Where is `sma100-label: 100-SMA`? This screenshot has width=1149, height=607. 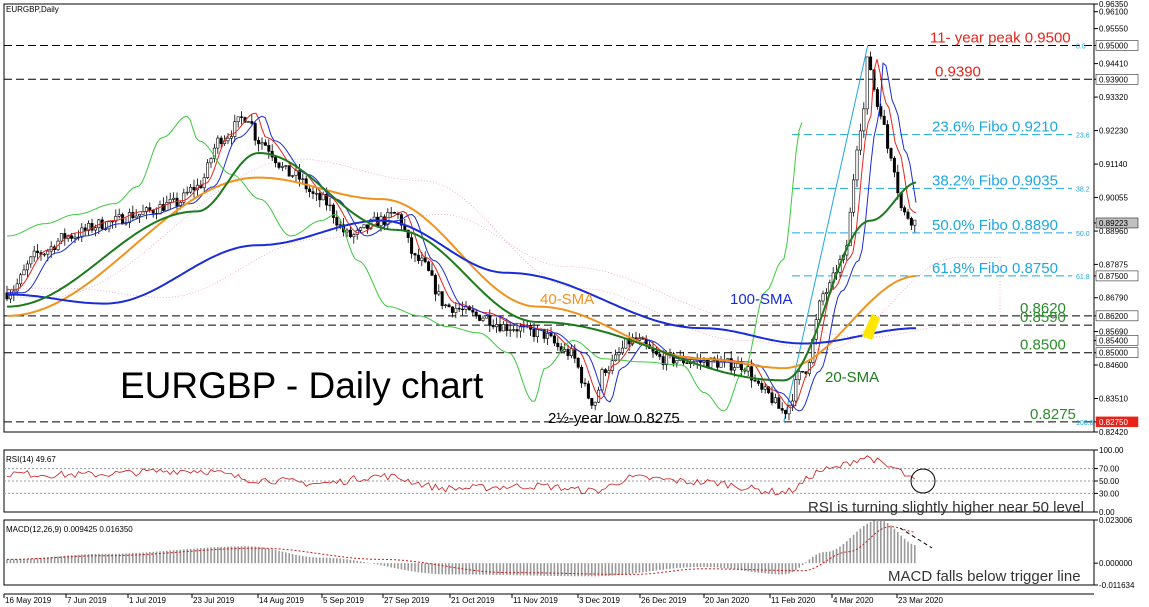 sma100-label: 100-SMA is located at coordinates (761, 299).